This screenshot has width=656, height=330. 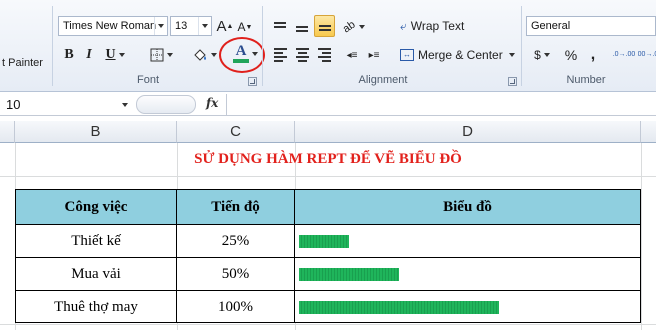 I want to click on align-middle-button, so click(x=302, y=27).